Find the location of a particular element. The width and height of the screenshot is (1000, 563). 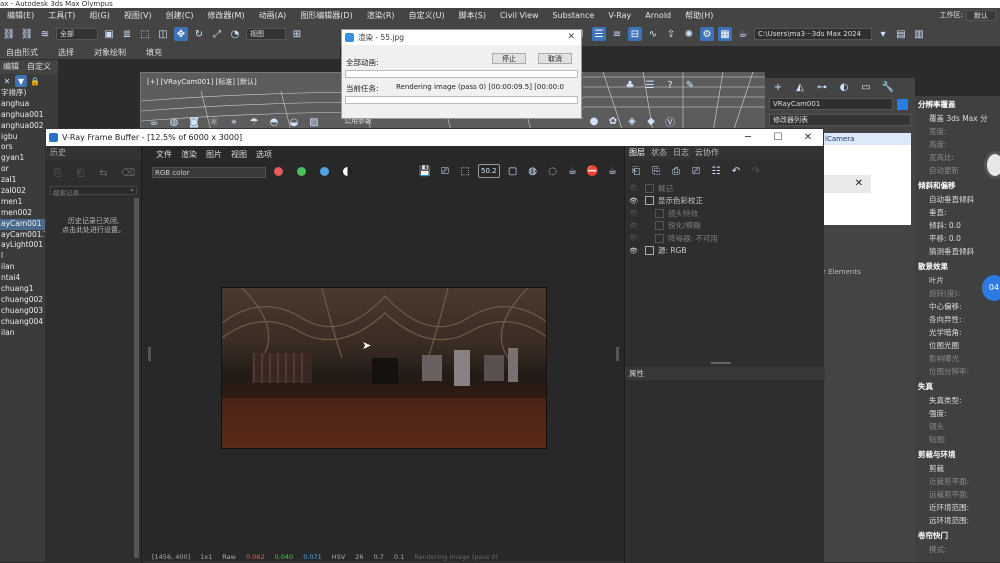

undo-icon: ↶ is located at coordinates (736, 171).